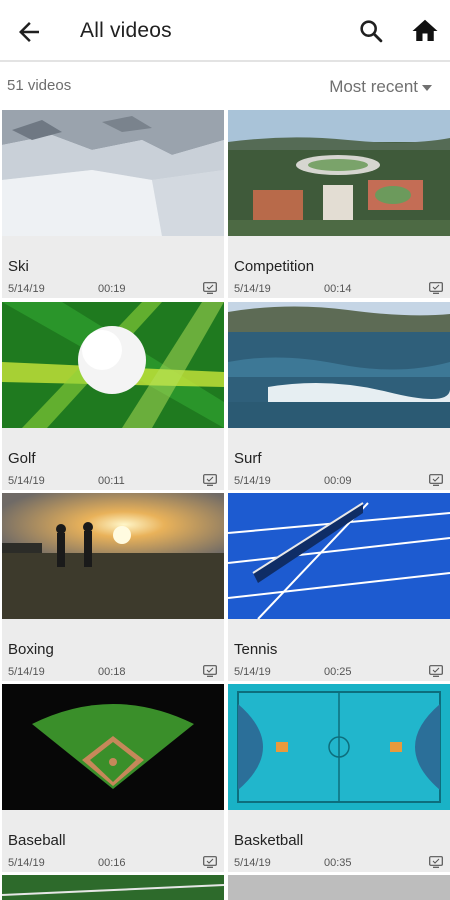 Image resolution: width=450 pixels, height=900 pixels. Describe the element at coordinates (338, 672) in the screenshot. I see `video-duration: 00:25` at that location.